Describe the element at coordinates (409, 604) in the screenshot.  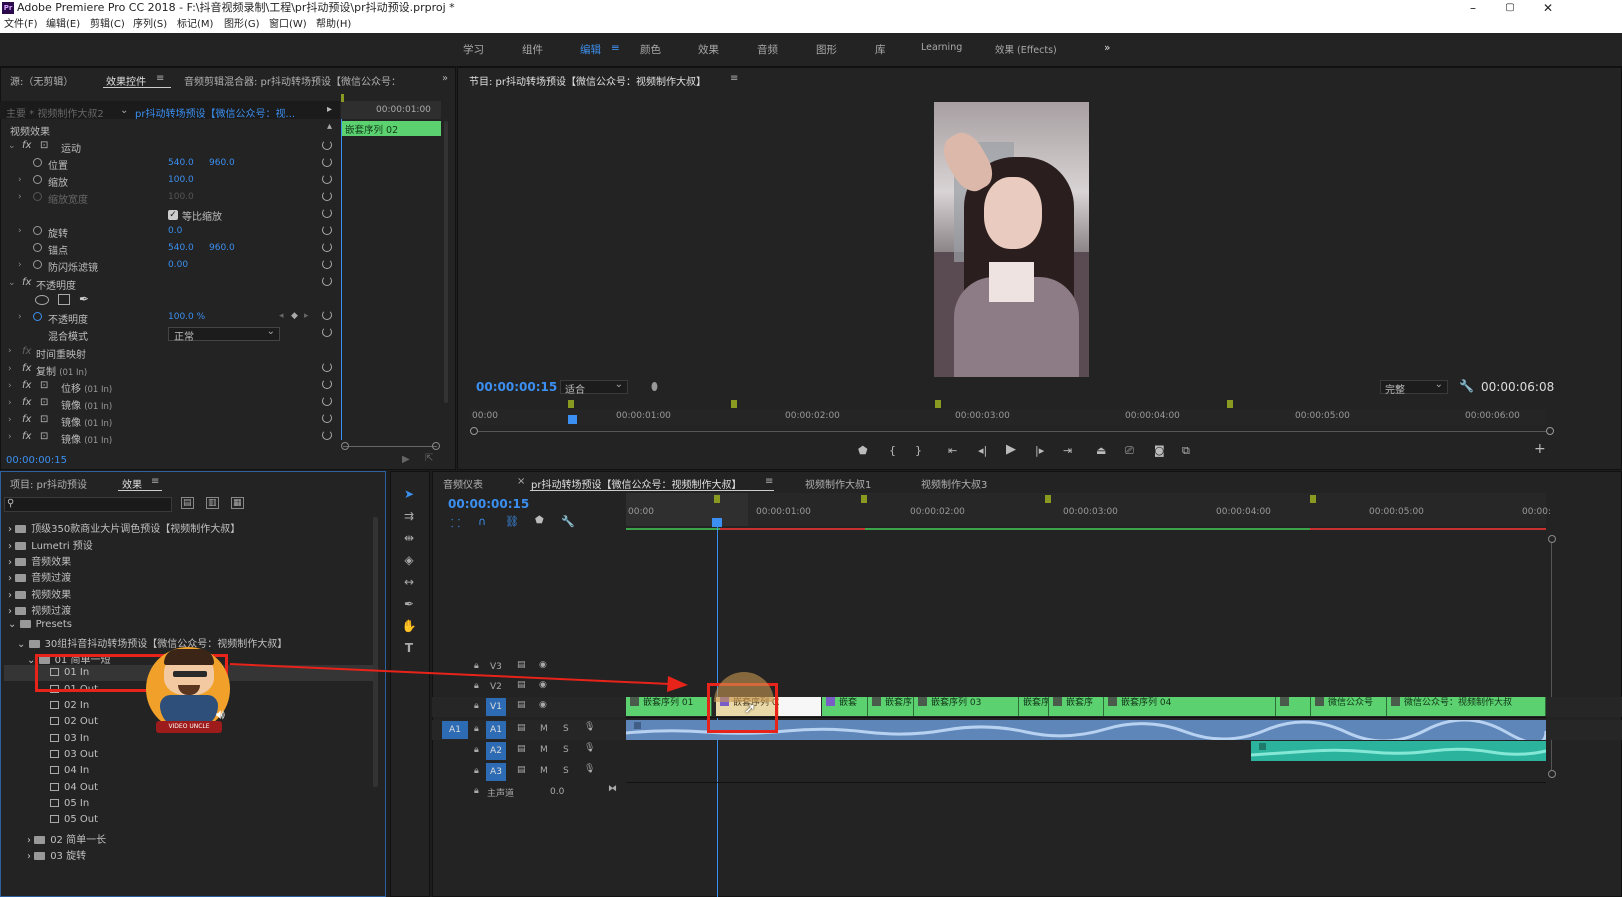
I see `pen-tool-icon: ✒` at that location.